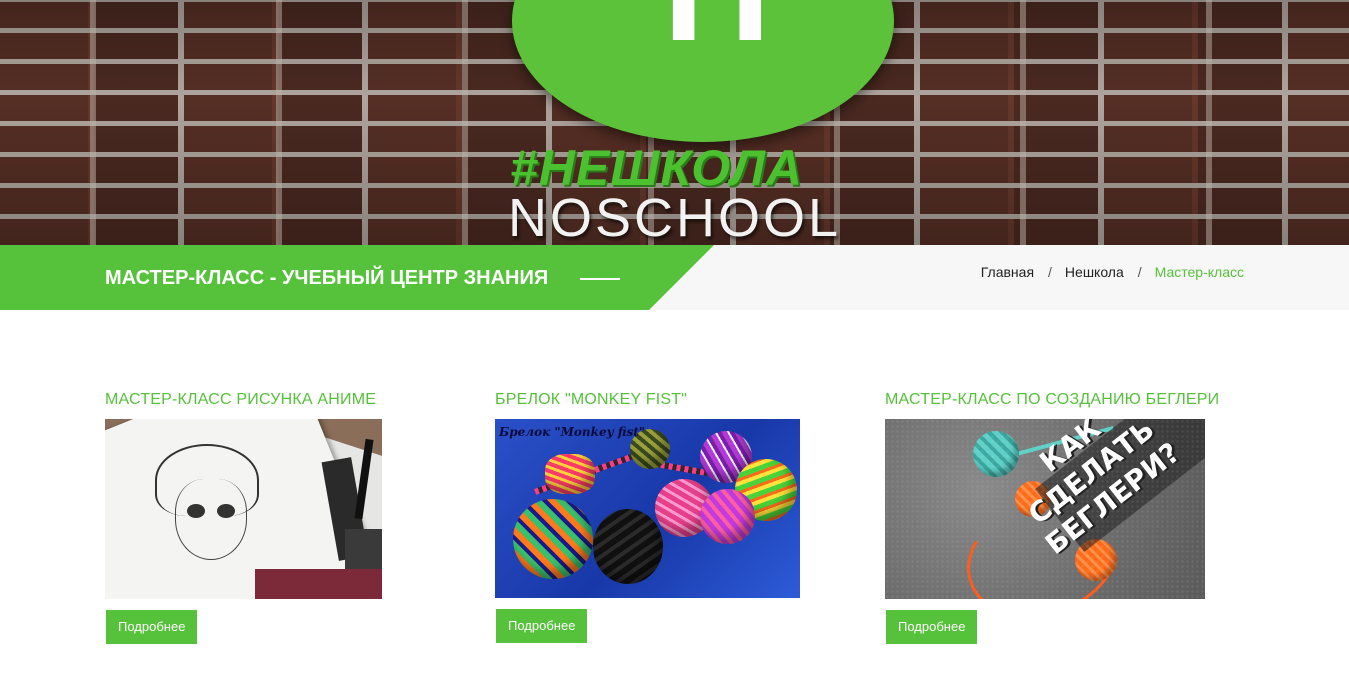  I want to click on card-title-link: МАСТЕР-КЛАСС ПО СОЗДАНИЮ БЕГЛЕРИ, so click(1052, 400).